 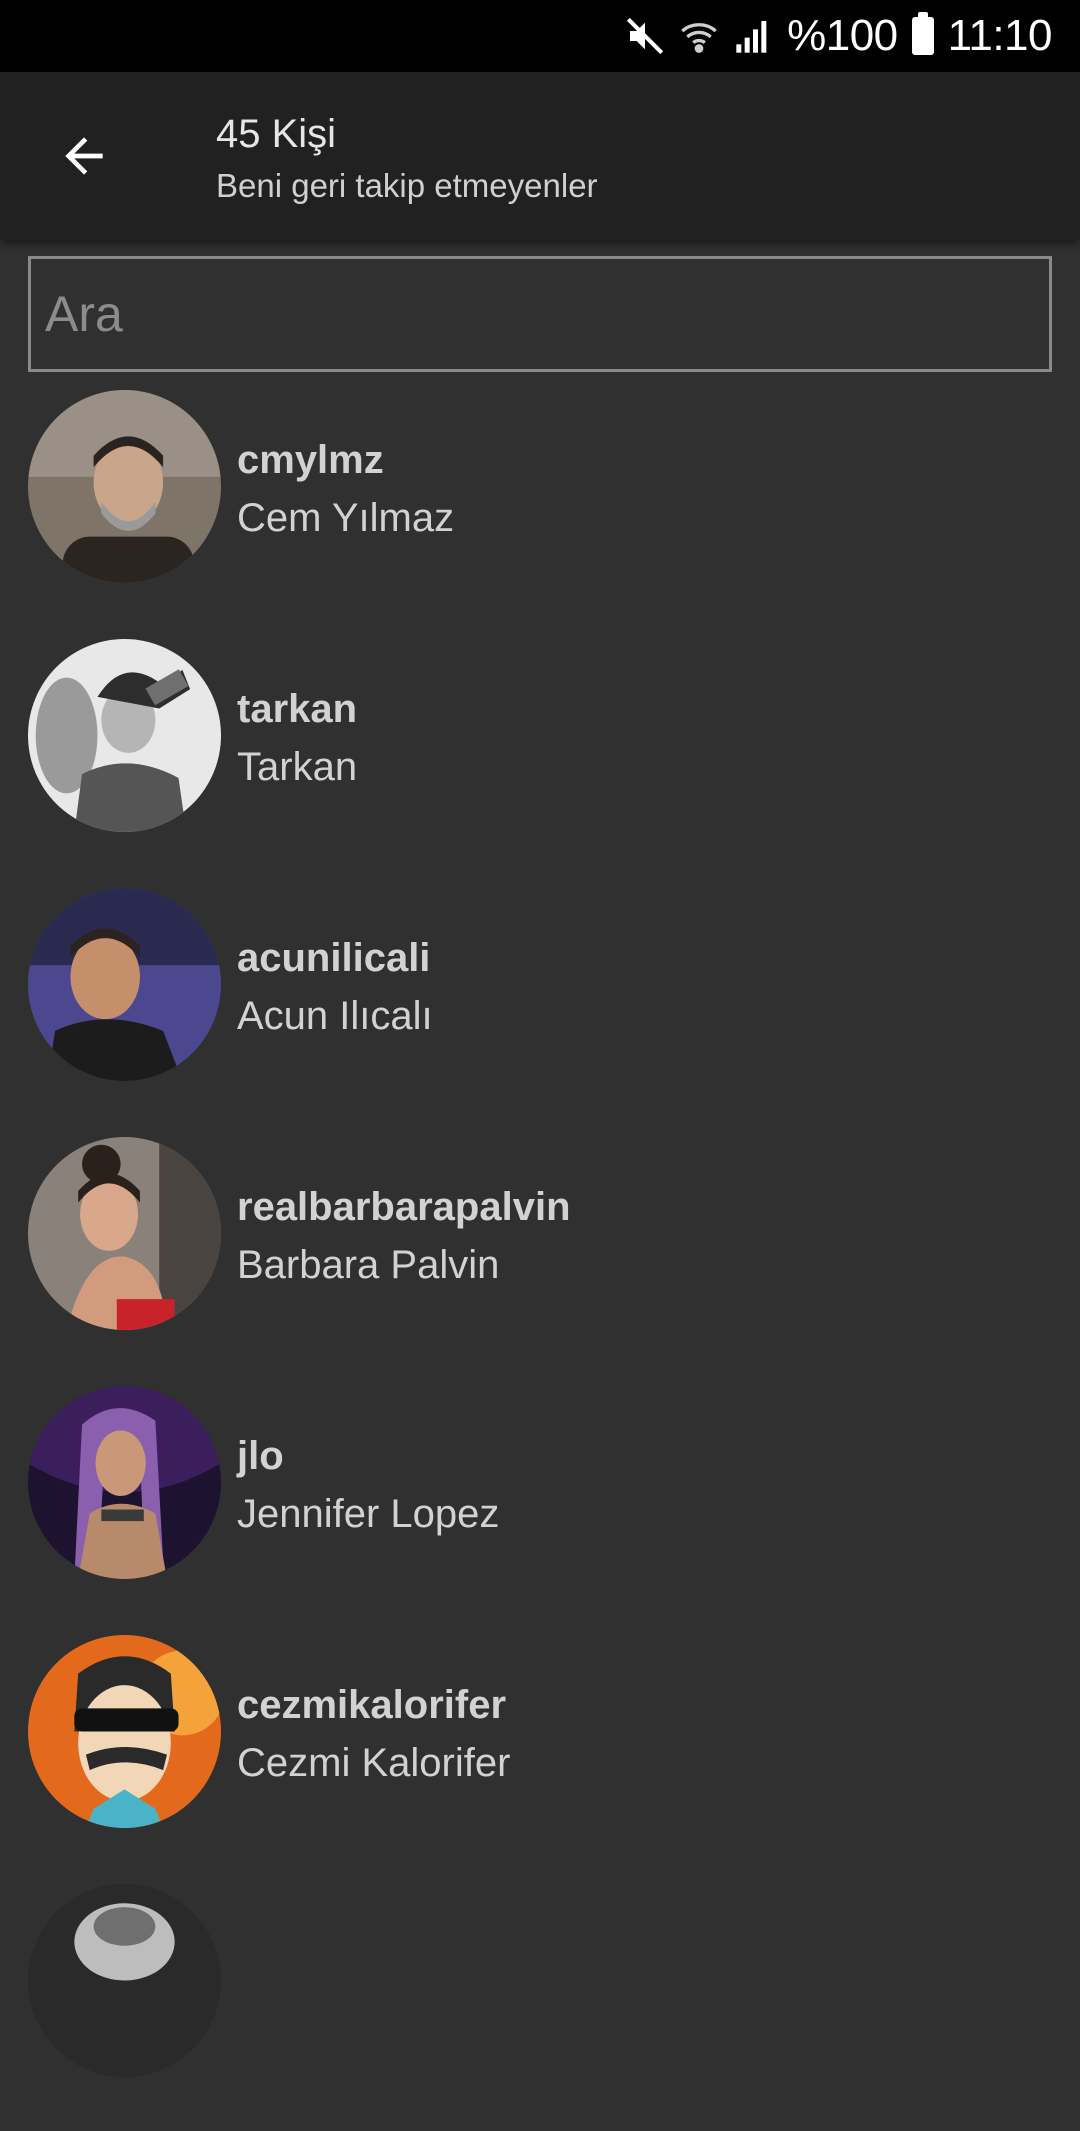 What do you see at coordinates (297, 709) in the screenshot?
I see `username: tarkan` at bounding box center [297, 709].